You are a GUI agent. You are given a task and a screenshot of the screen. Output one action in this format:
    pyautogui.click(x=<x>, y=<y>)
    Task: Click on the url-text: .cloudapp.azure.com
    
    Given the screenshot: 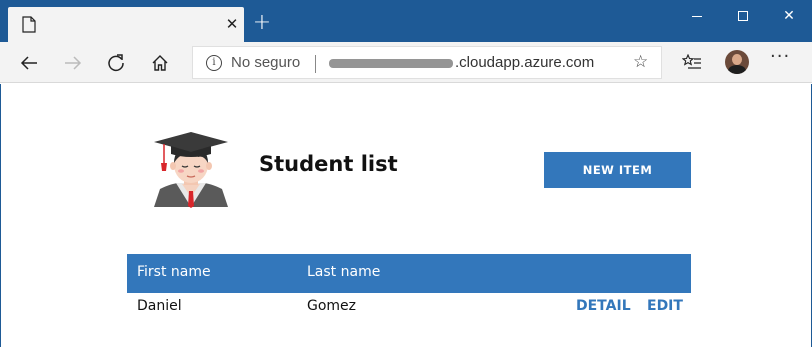 What is the action you would take?
    pyautogui.click(x=524, y=62)
    